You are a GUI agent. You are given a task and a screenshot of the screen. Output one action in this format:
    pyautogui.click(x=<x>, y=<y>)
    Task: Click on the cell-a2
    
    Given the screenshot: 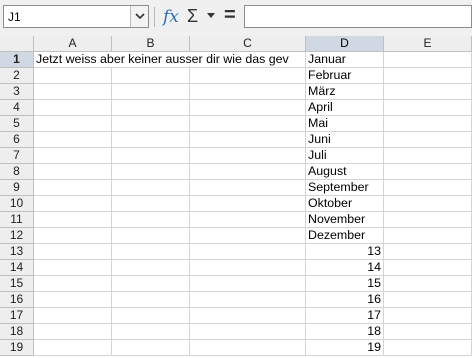 What is the action you would take?
    pyautogui.click(x=73, y=76)
    